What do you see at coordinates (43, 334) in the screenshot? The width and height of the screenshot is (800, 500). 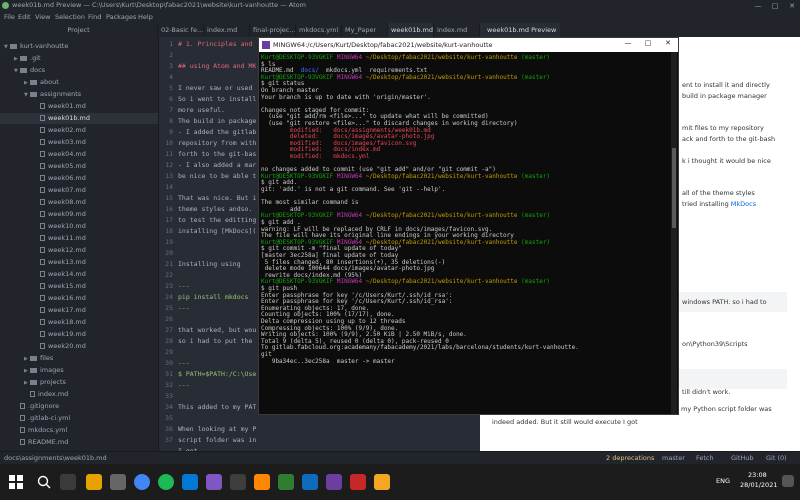 I see `tree-item: week19.md` at bounding box center [43, 334].